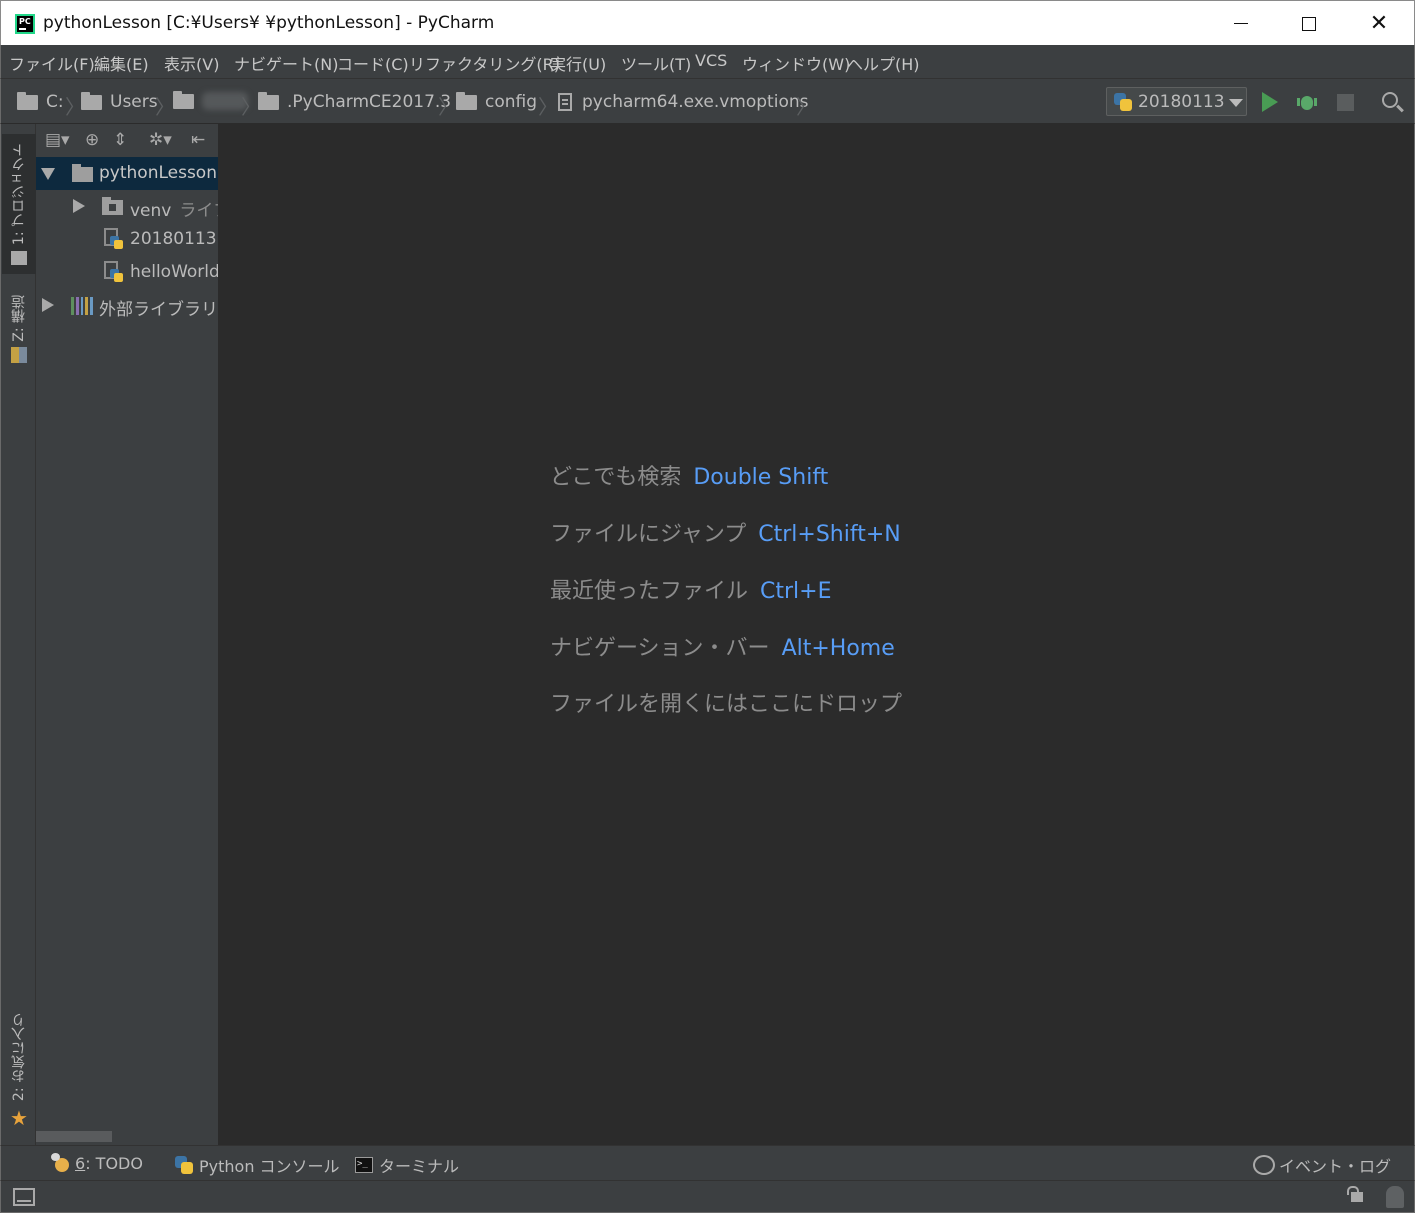 Image resolution: width=1415 pixels, height=1213 pixels. What do you see at coordinates (484, 63) in the screenshot?
I see `menu-refactor: リファクタリング(R)` at bounding box center [484, 63].